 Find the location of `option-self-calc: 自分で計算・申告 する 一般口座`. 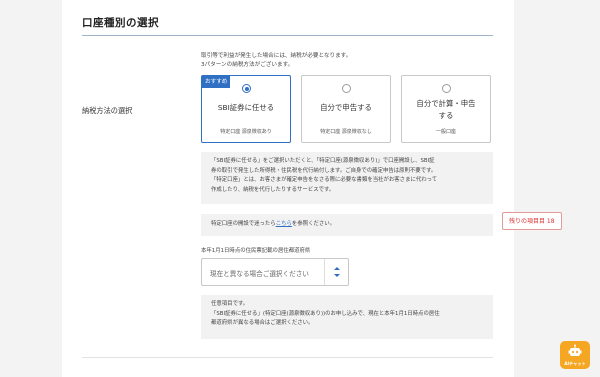

option-self-calc: 自分で計算・申告 する 一般口座 is located at coordinates (446, 109).